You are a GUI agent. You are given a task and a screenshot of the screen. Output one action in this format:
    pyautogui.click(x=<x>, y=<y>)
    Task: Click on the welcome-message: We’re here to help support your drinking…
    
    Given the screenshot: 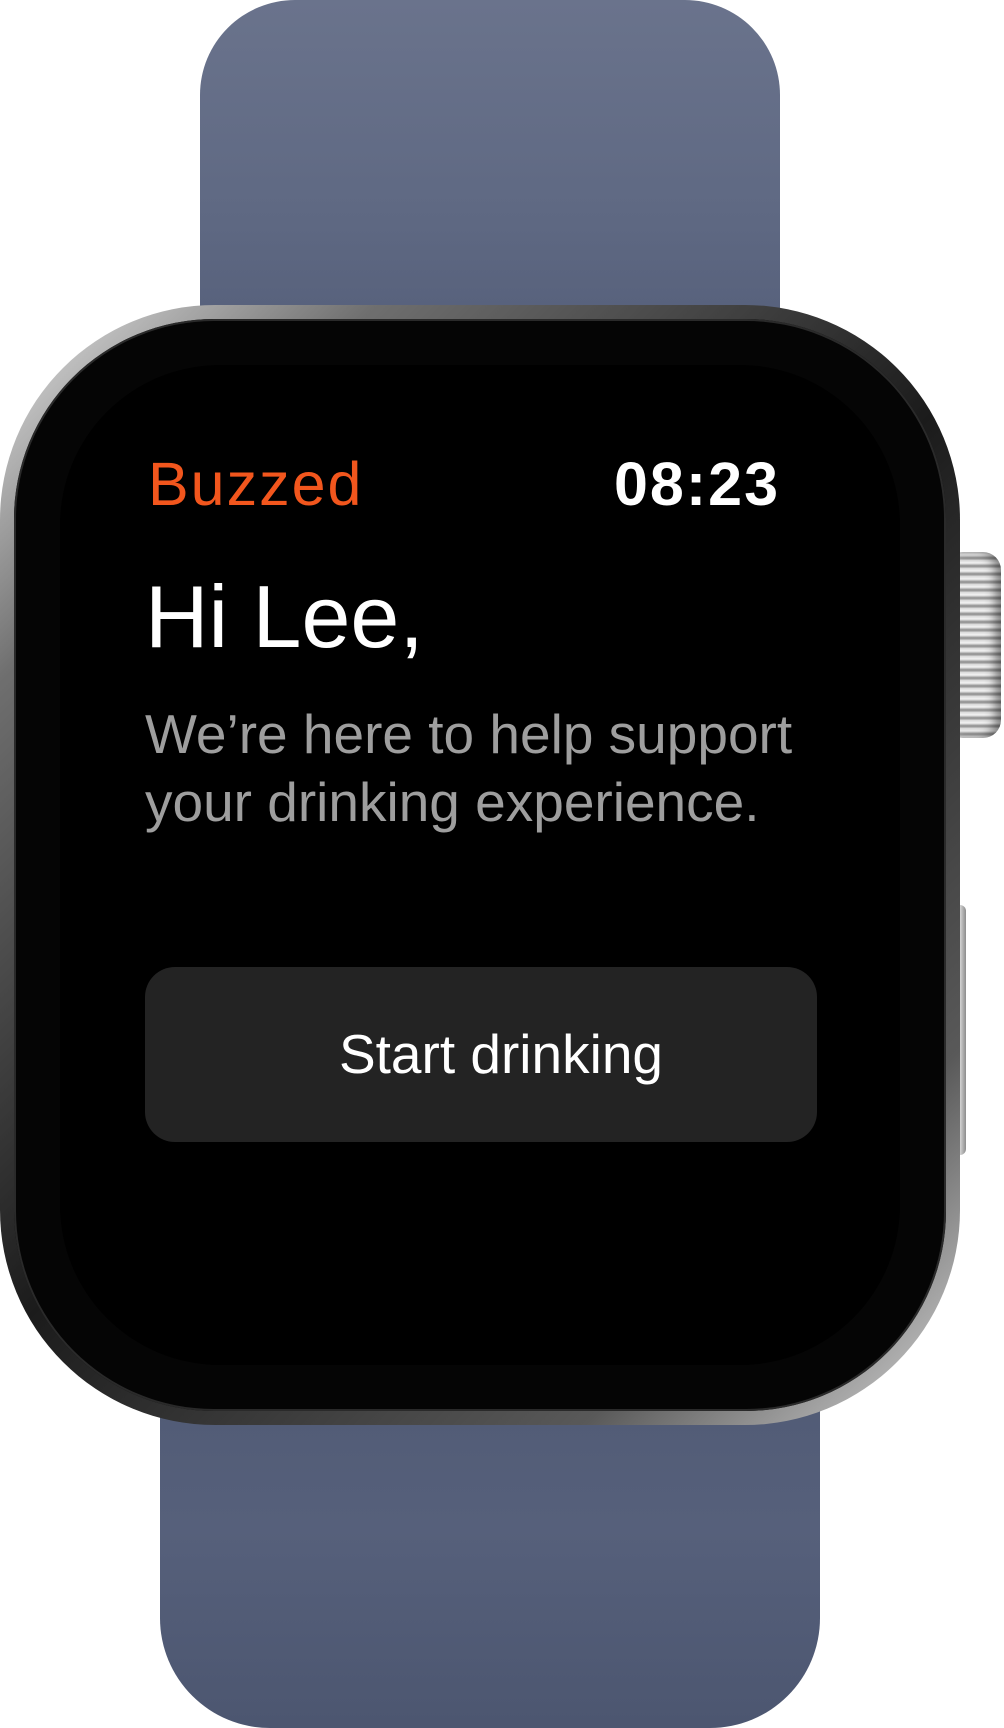 What is the action you would take?
    pyautogui.click(x=469, y=768)
    